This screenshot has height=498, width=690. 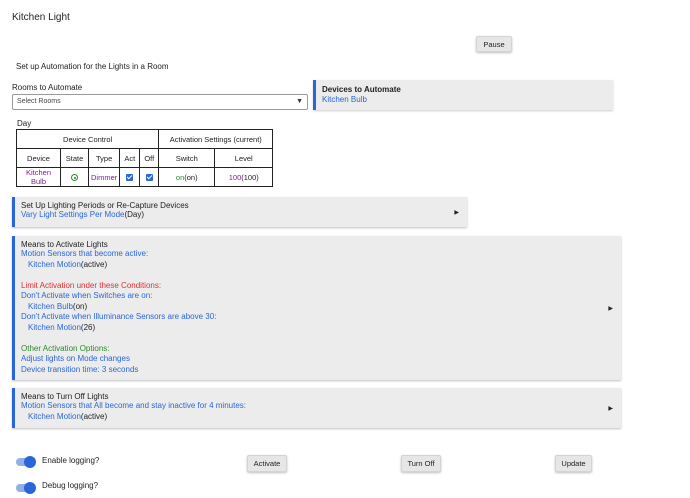 What do you see at coordinates (299, 101) in the screenshot?
I see `chevron-down-icon: ▼` at bounding box center [299, 101].